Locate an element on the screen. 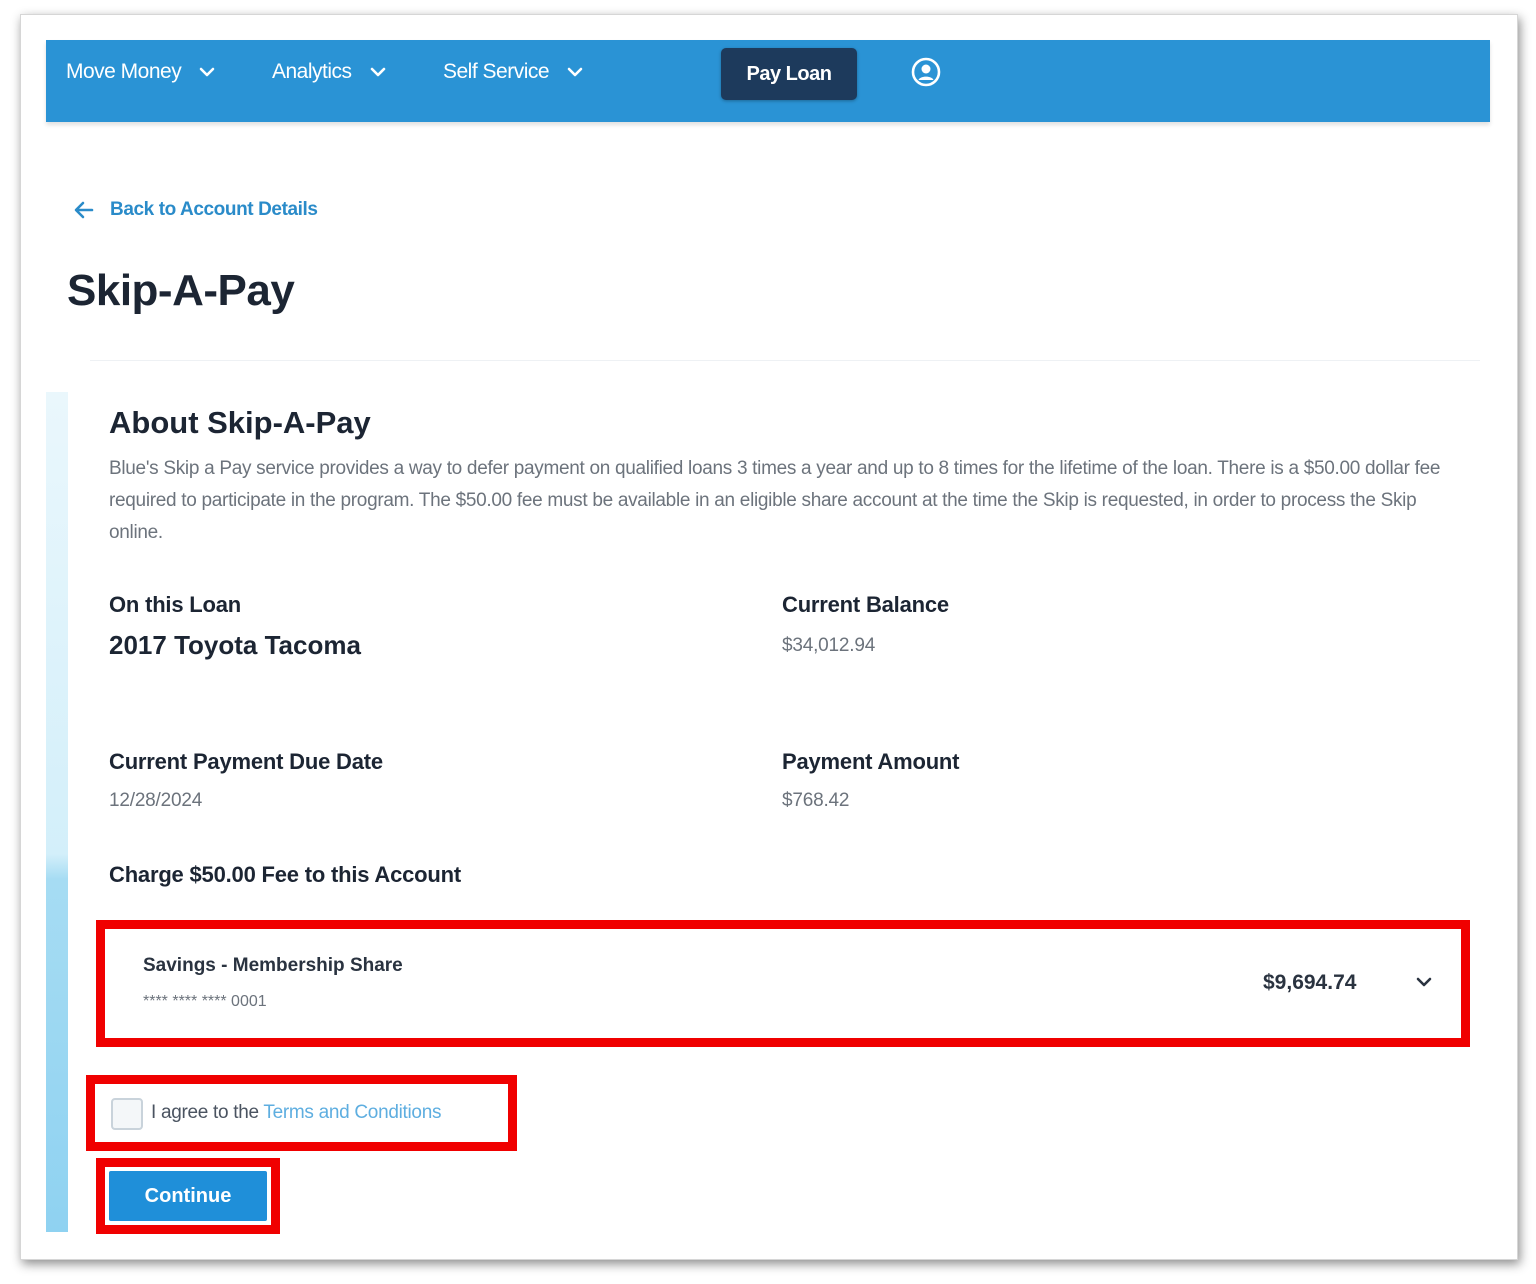 This screenshot has height=1284, width=1536. terms-and-conditions-link: Terms and Conditions is located at coordinates (352, 1112).